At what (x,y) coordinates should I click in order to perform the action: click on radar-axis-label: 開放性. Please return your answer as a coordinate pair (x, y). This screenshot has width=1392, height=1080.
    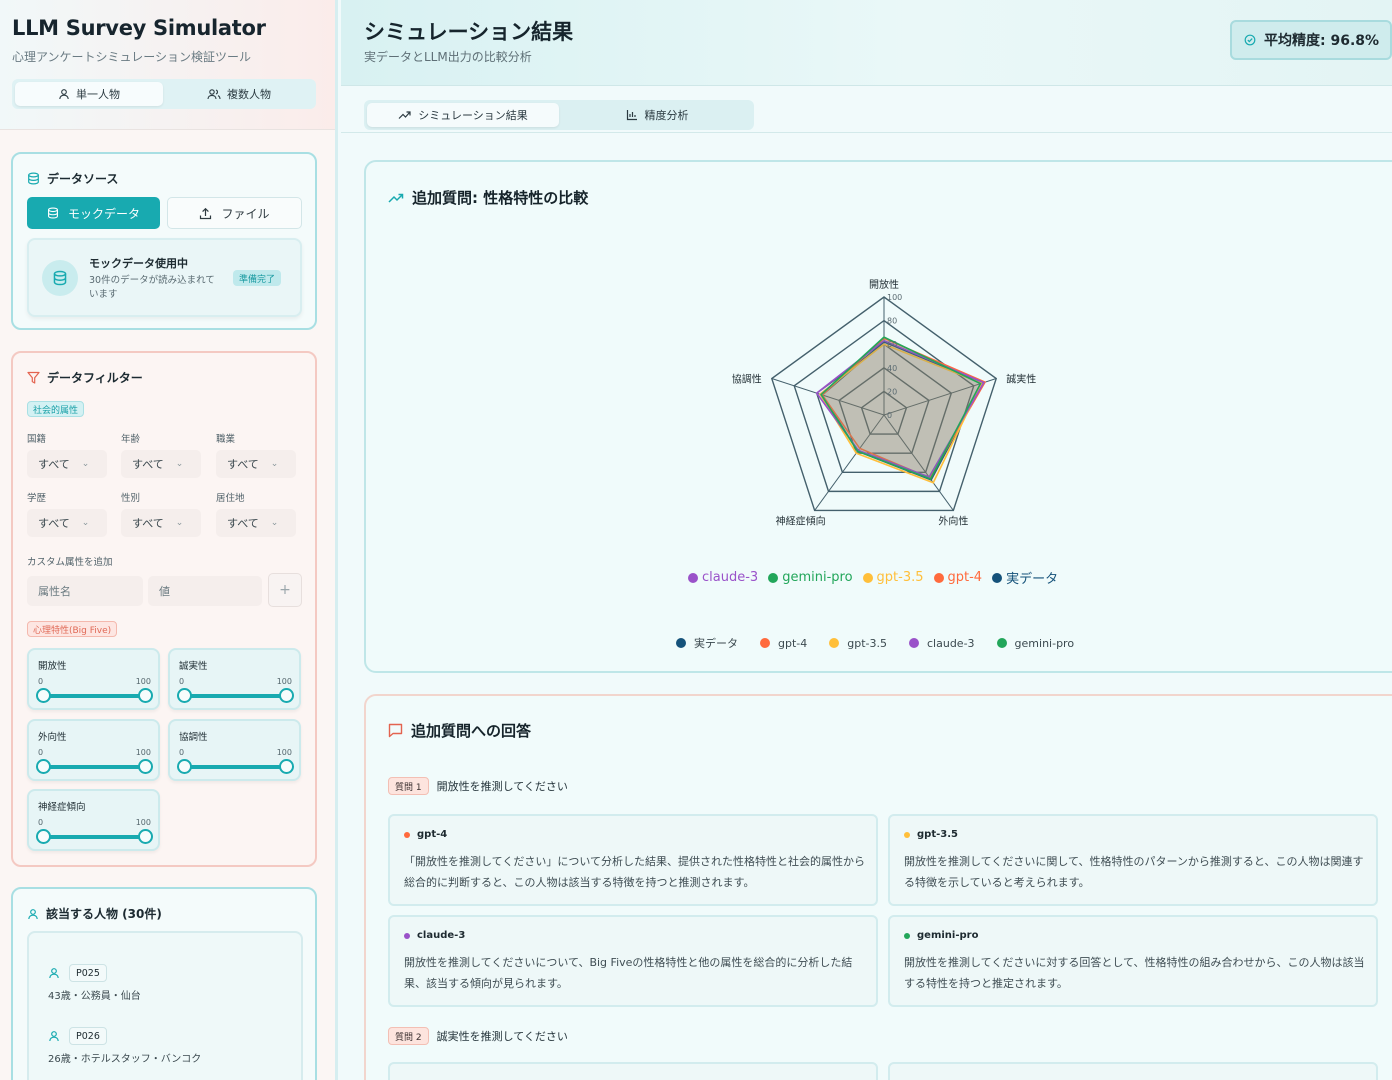
    Looking at the image, I should click on (884, 284).